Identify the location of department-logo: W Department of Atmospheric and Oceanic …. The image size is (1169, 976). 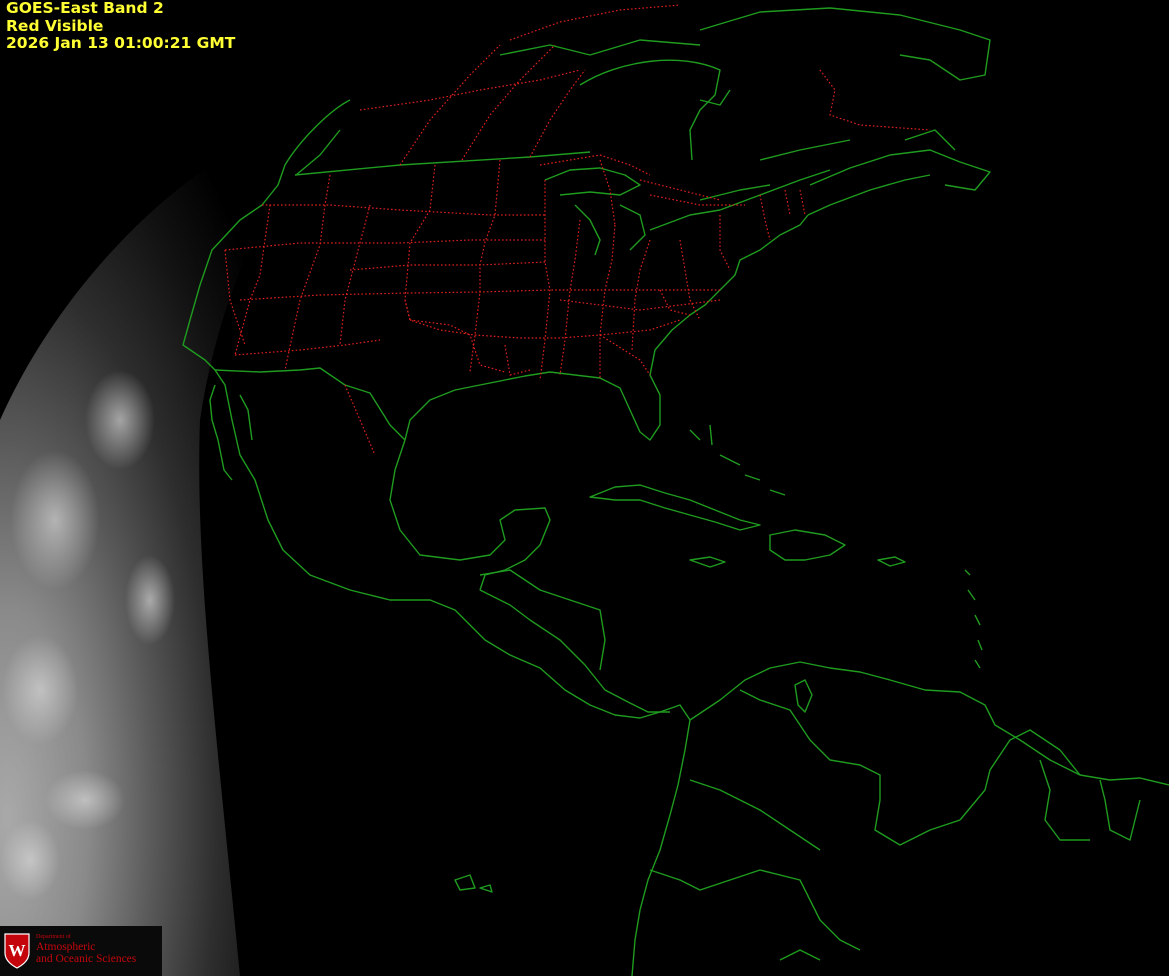
(81, 951).